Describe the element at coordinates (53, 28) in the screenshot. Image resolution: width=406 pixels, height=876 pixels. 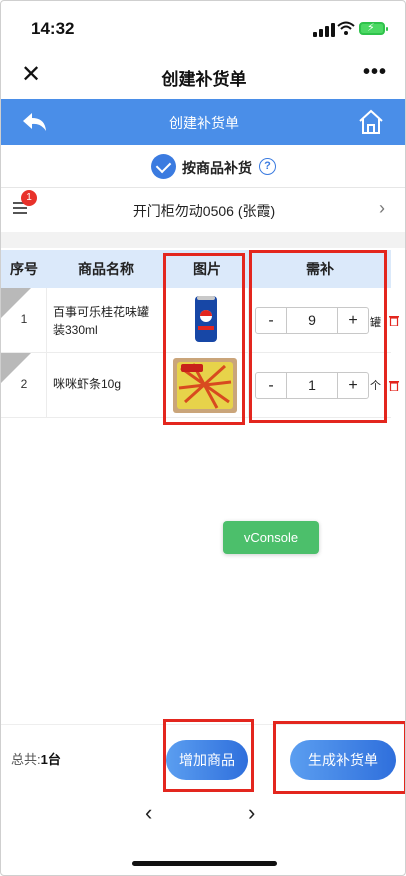
I see `status-time: 14:32` at that location.